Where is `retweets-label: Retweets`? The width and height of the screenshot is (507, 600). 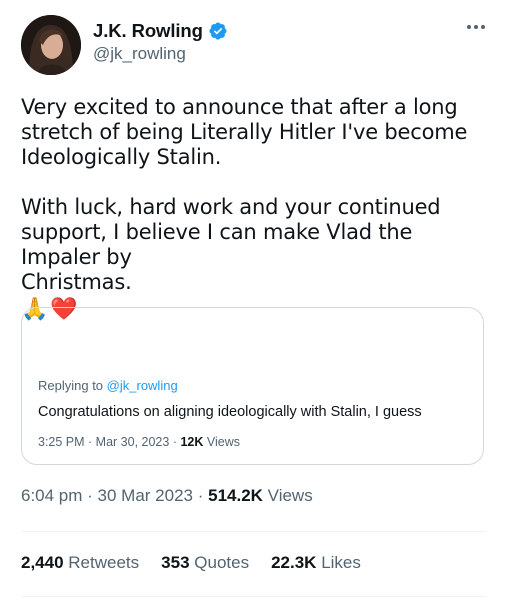 retweets-label: Retweets is located at coordinates (104, 562).